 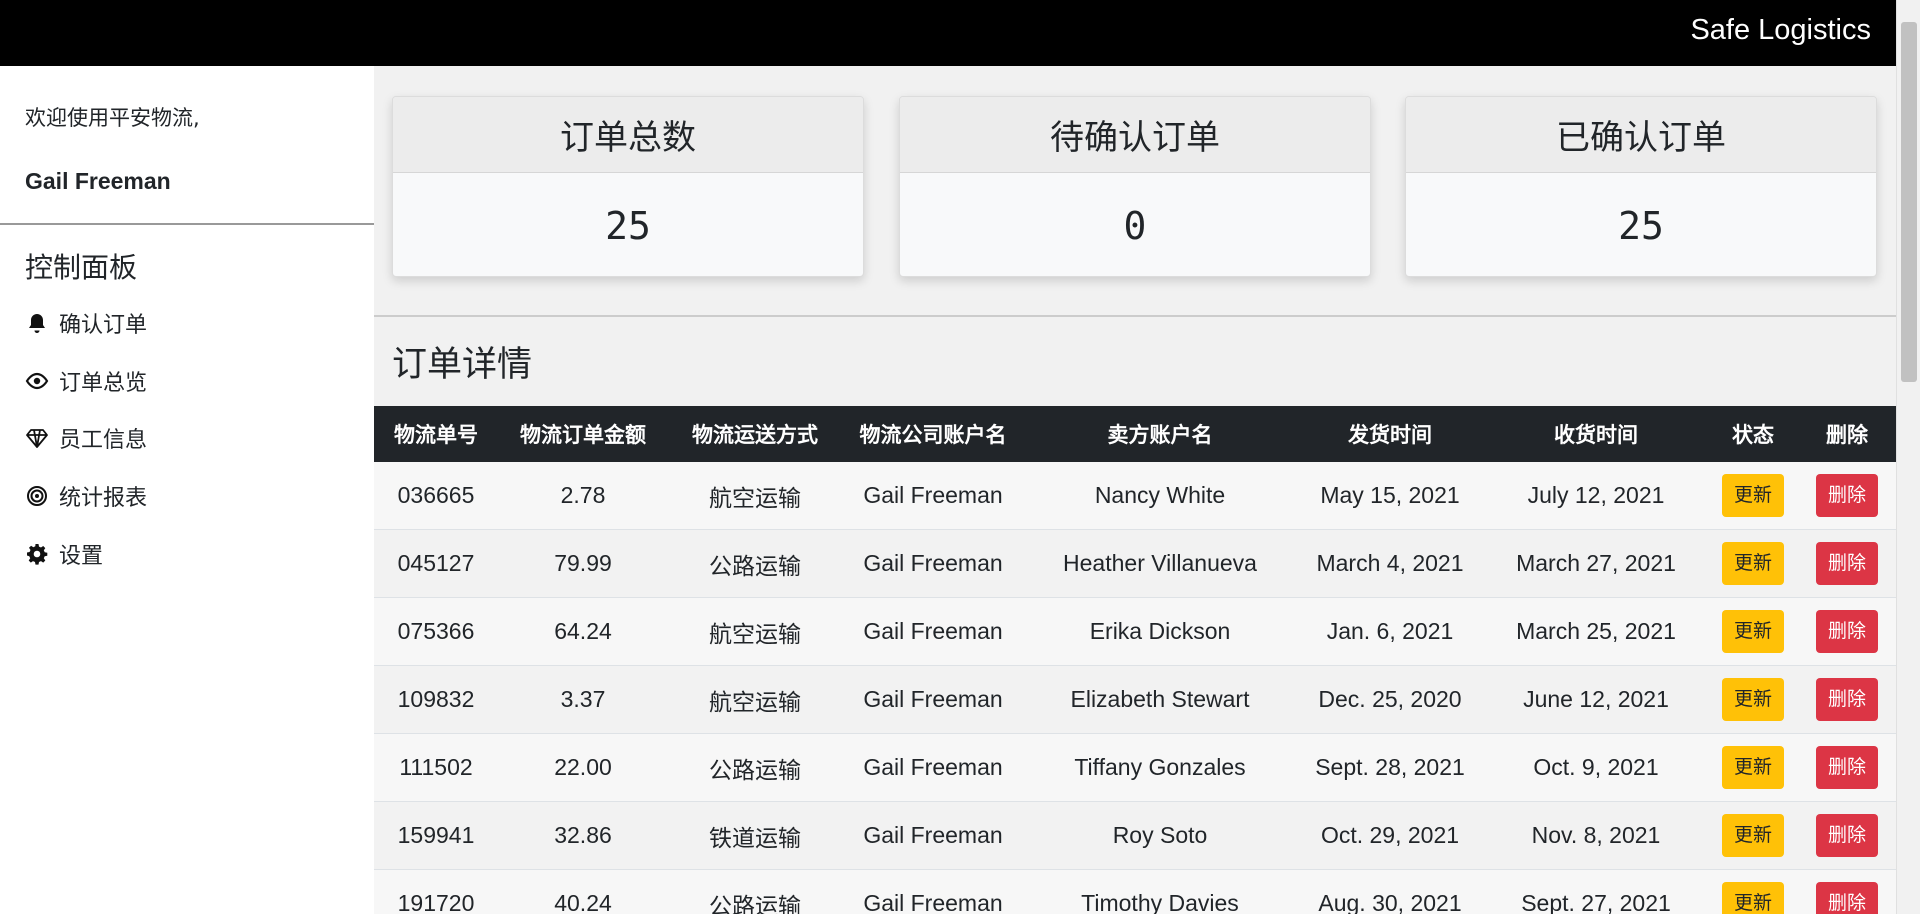 What do you see at coordinates (1780, 30) in the screenshot?
I see `brand-title: Safe Logistics` at bounding box center [1780, 30].